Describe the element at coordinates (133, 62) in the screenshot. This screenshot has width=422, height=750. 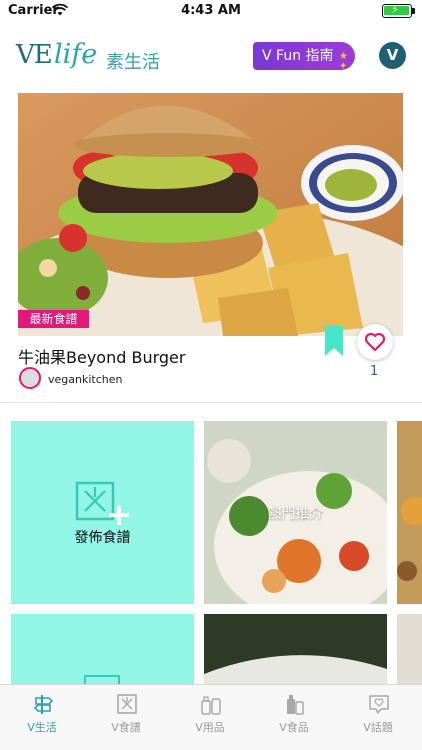
I see `logo-chinese: 素生活` at that location.